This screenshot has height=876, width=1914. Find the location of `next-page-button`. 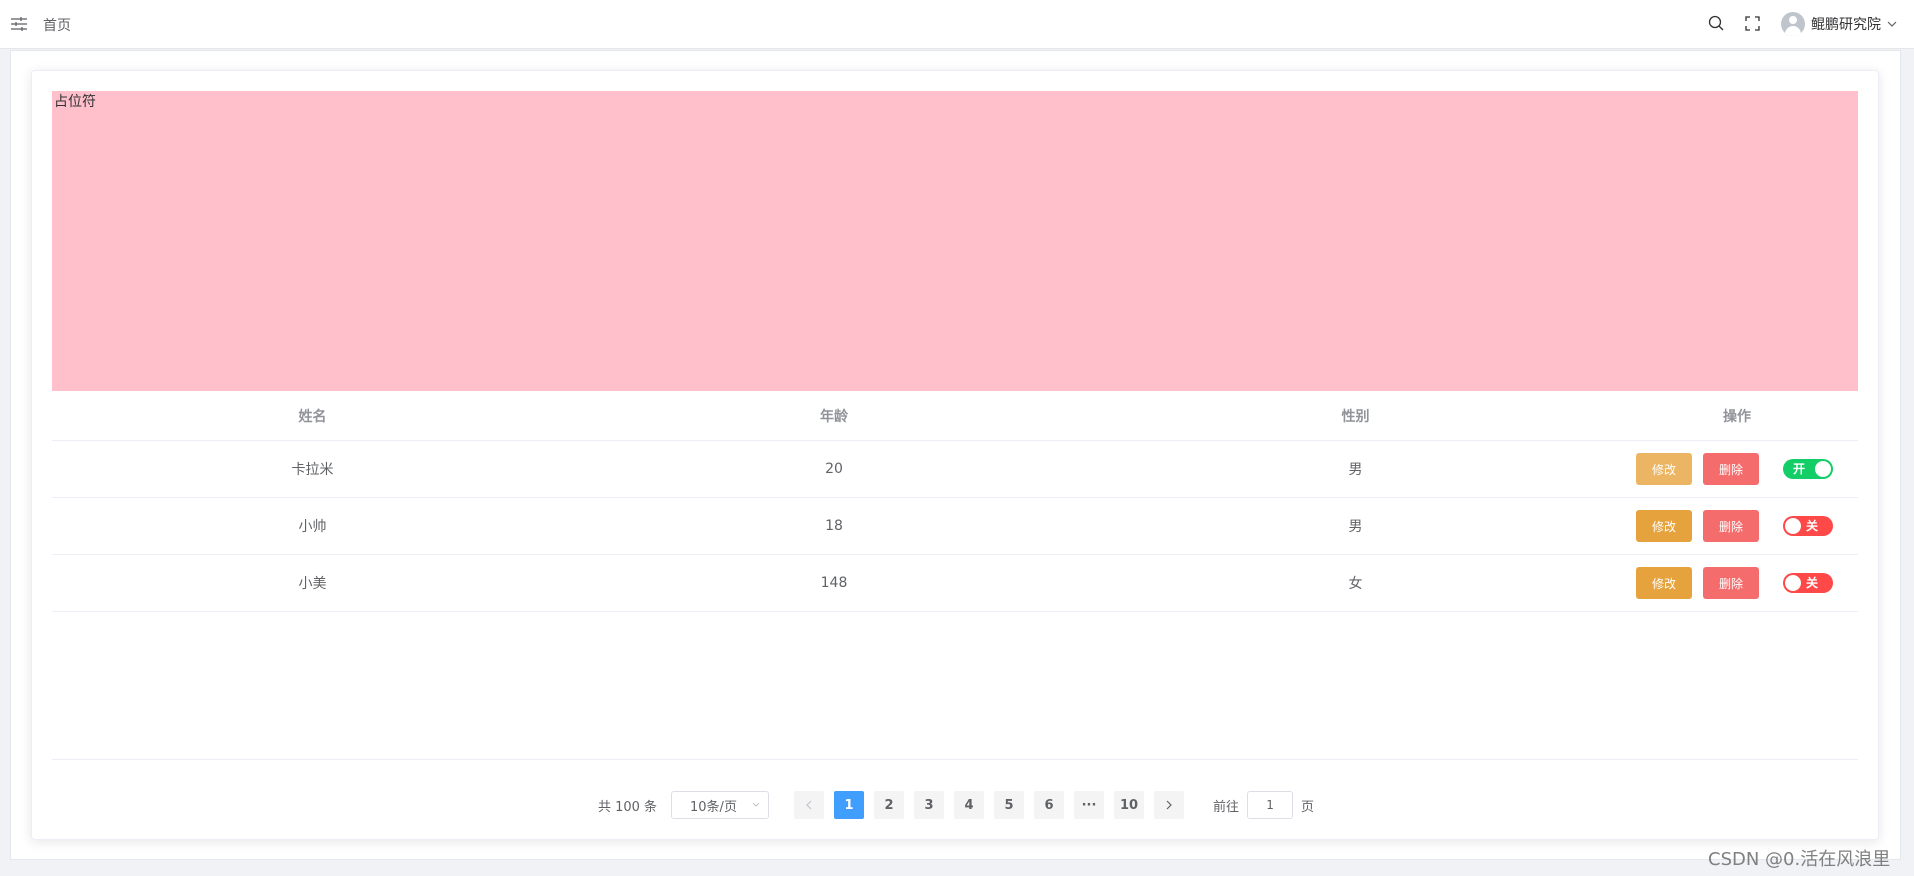

next-page-button is located at coordinates (1169, 805).